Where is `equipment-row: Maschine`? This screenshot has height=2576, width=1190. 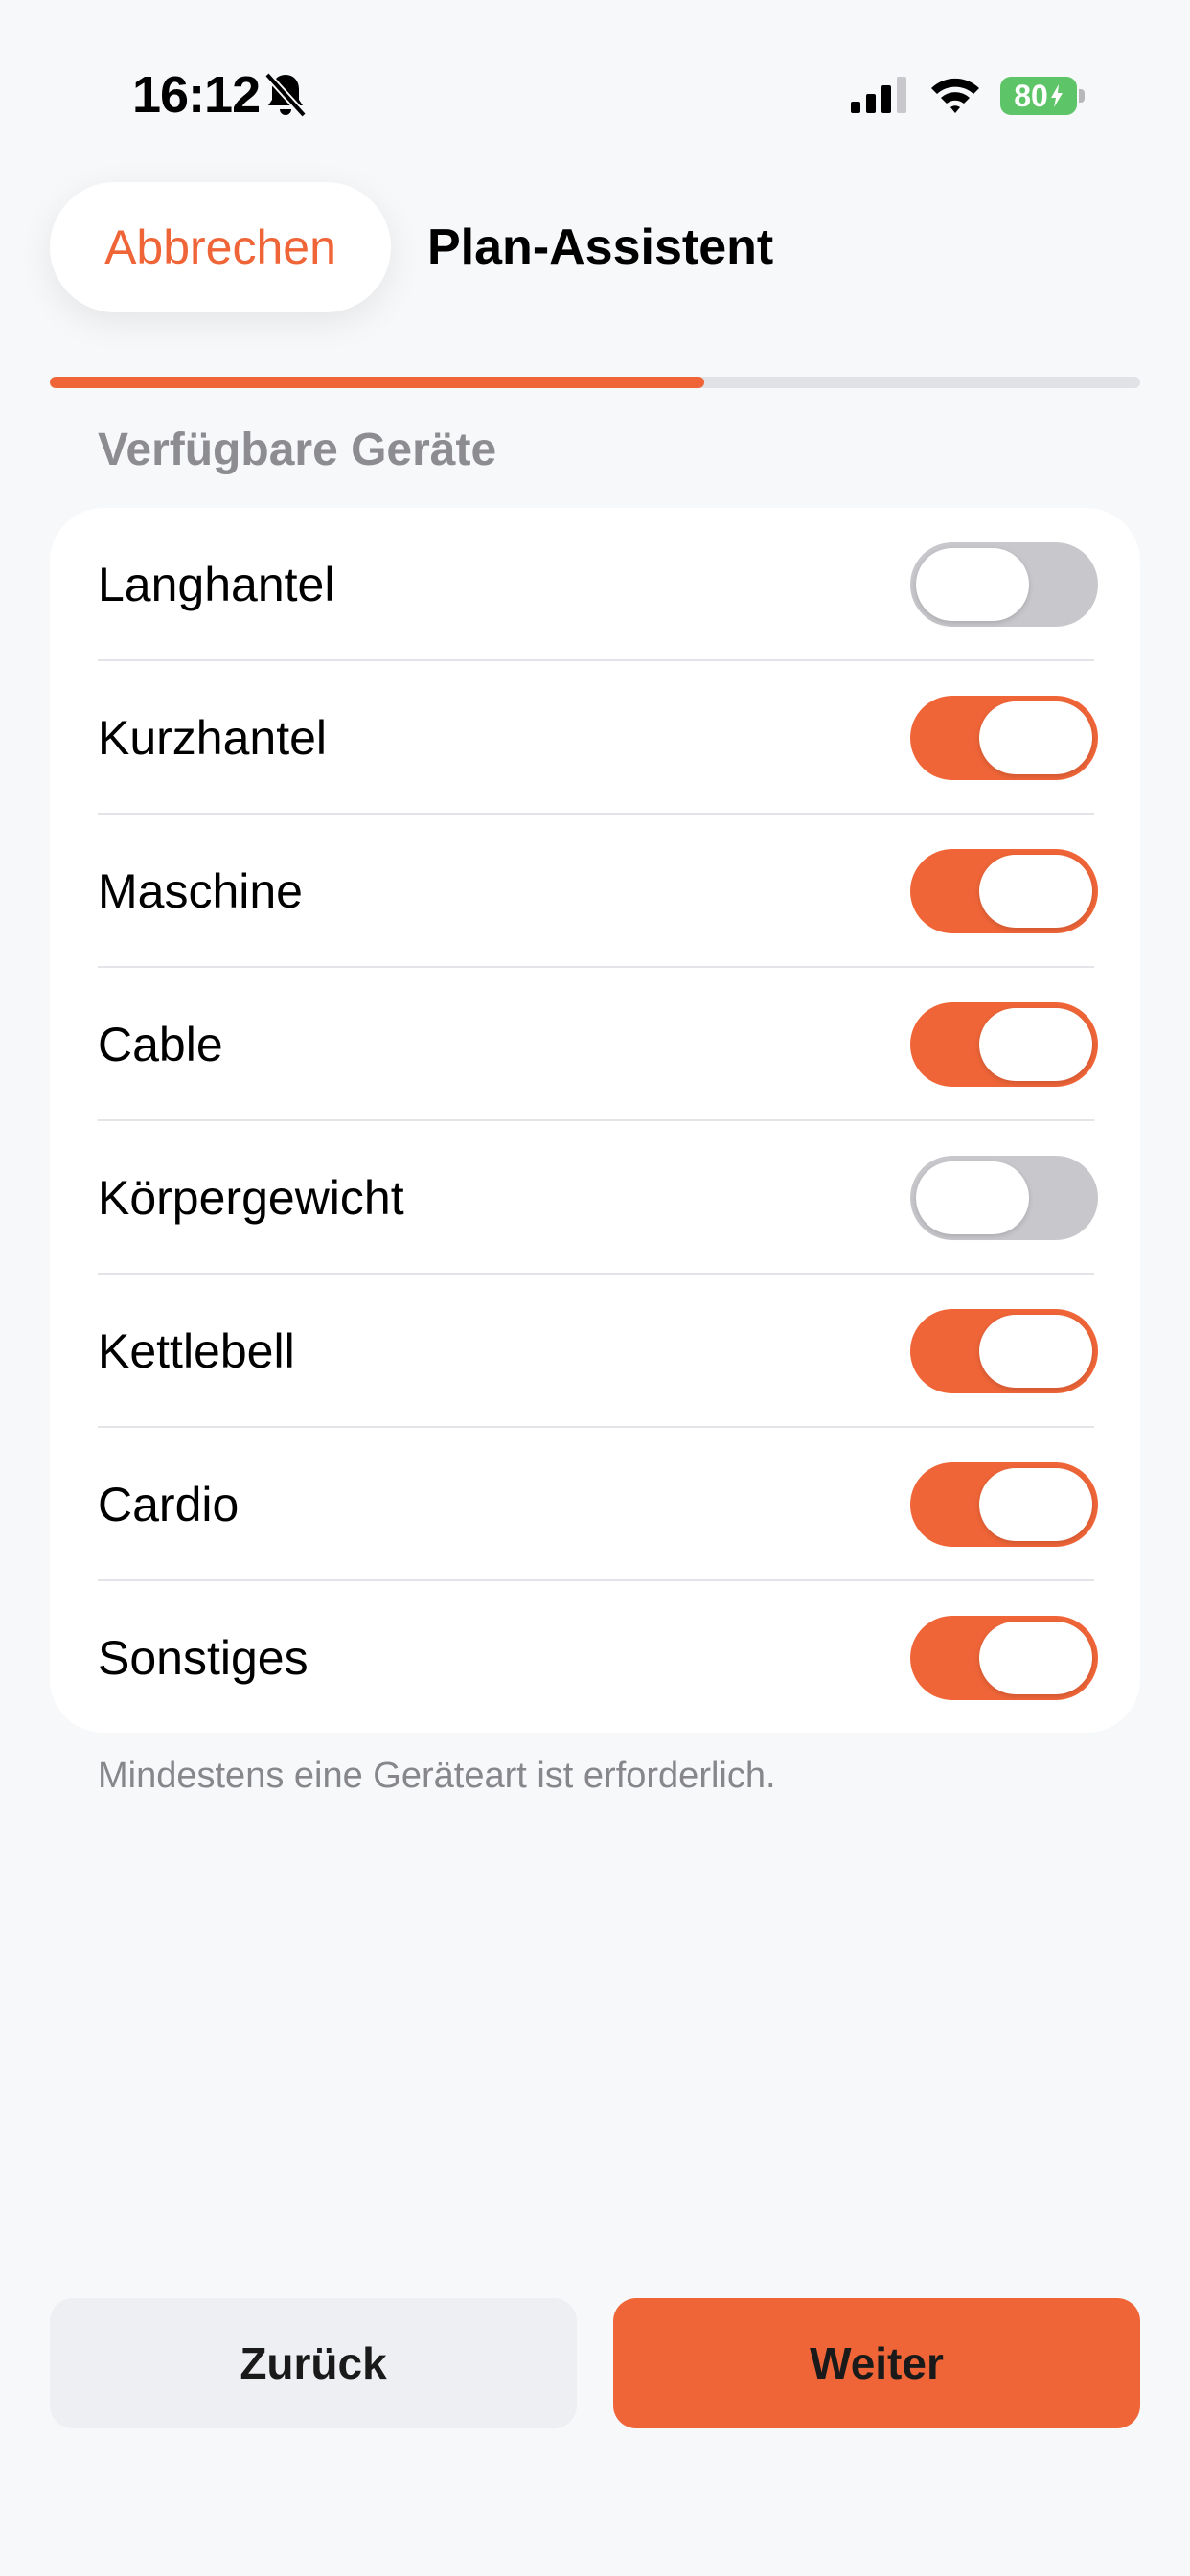
equipment-row: Maschine is located at coordinates (595, 891).